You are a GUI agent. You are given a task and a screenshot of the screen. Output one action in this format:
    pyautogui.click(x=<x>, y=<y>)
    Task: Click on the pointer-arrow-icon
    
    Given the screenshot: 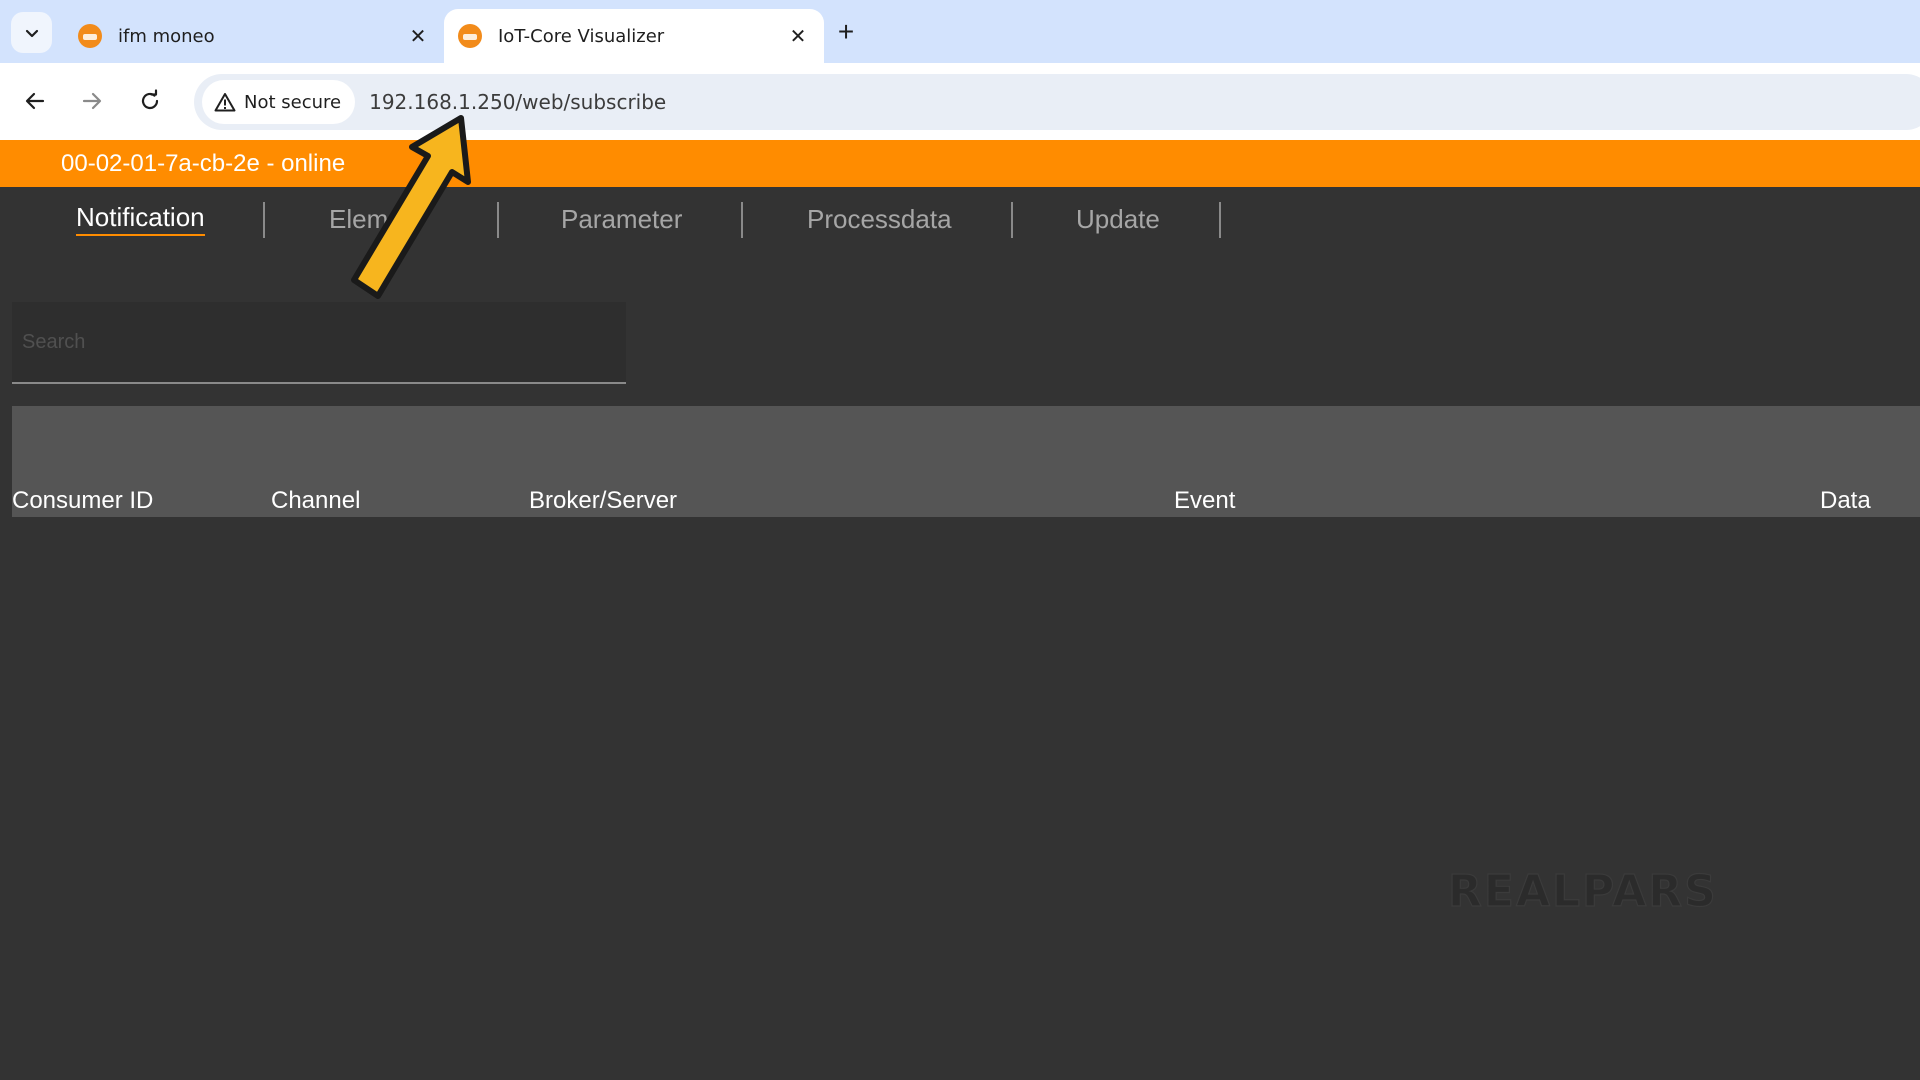 What is the action you would take?
    pyautogui.click(x=411, y=207)
    